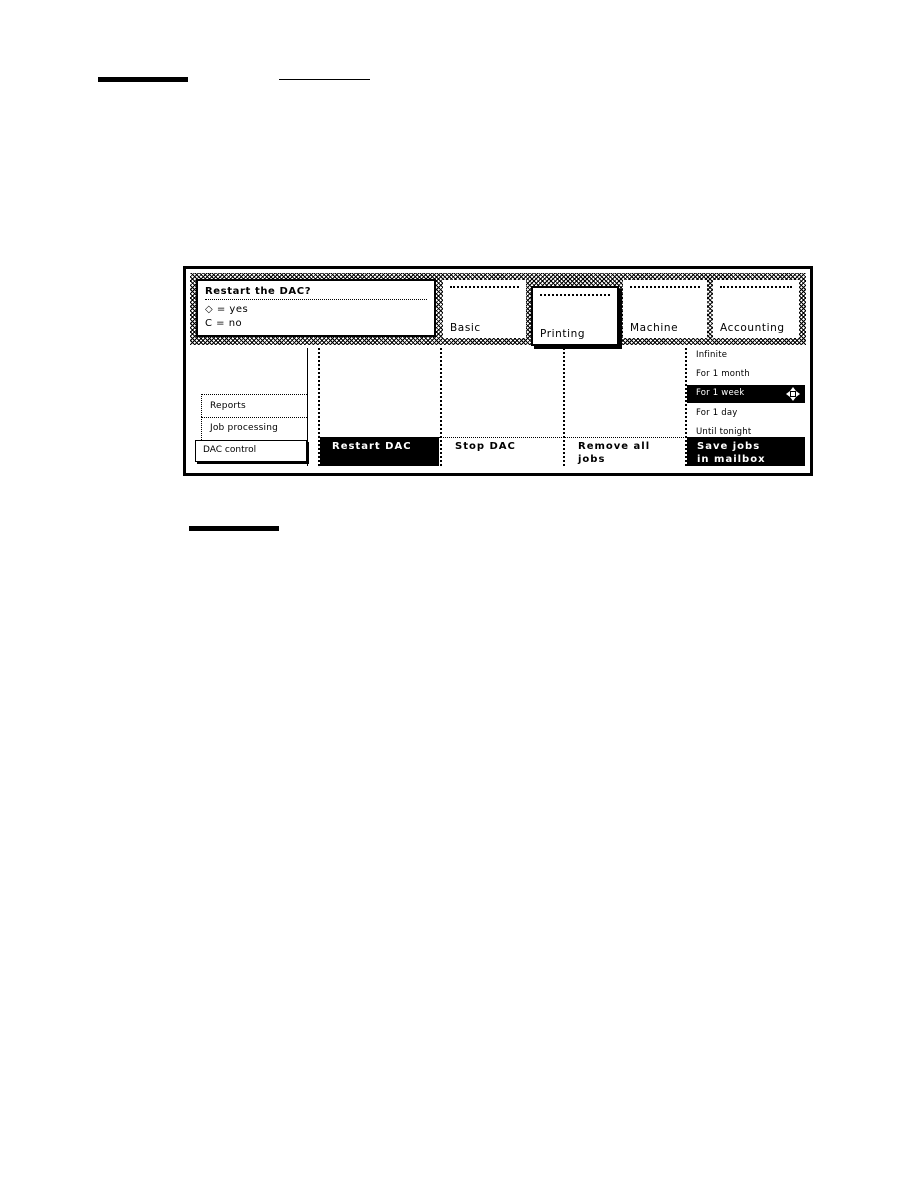  I want to click on remove-all-jobs-button: Remove all jobs, so click(625, 451).